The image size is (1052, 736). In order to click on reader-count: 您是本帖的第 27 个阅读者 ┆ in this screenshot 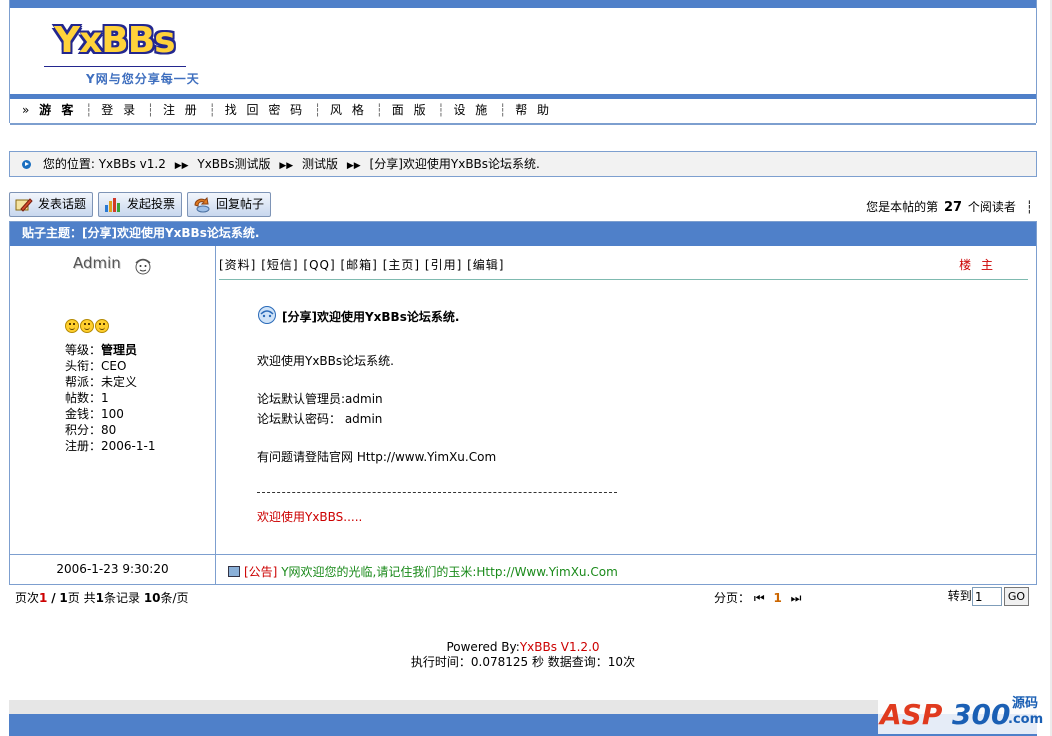, I will do `click(949, 207)`.